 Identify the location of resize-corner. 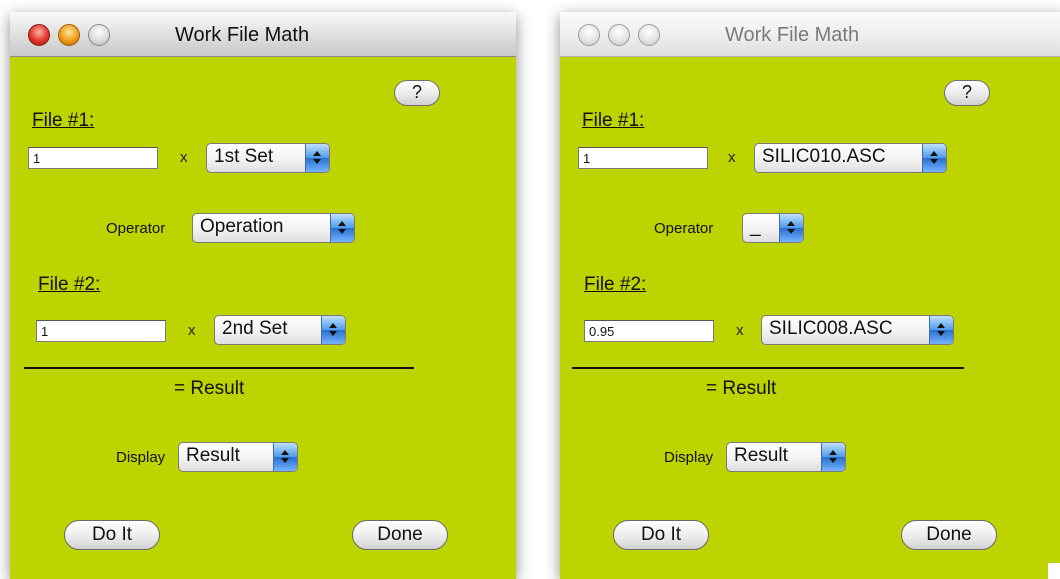
(1054, 571).